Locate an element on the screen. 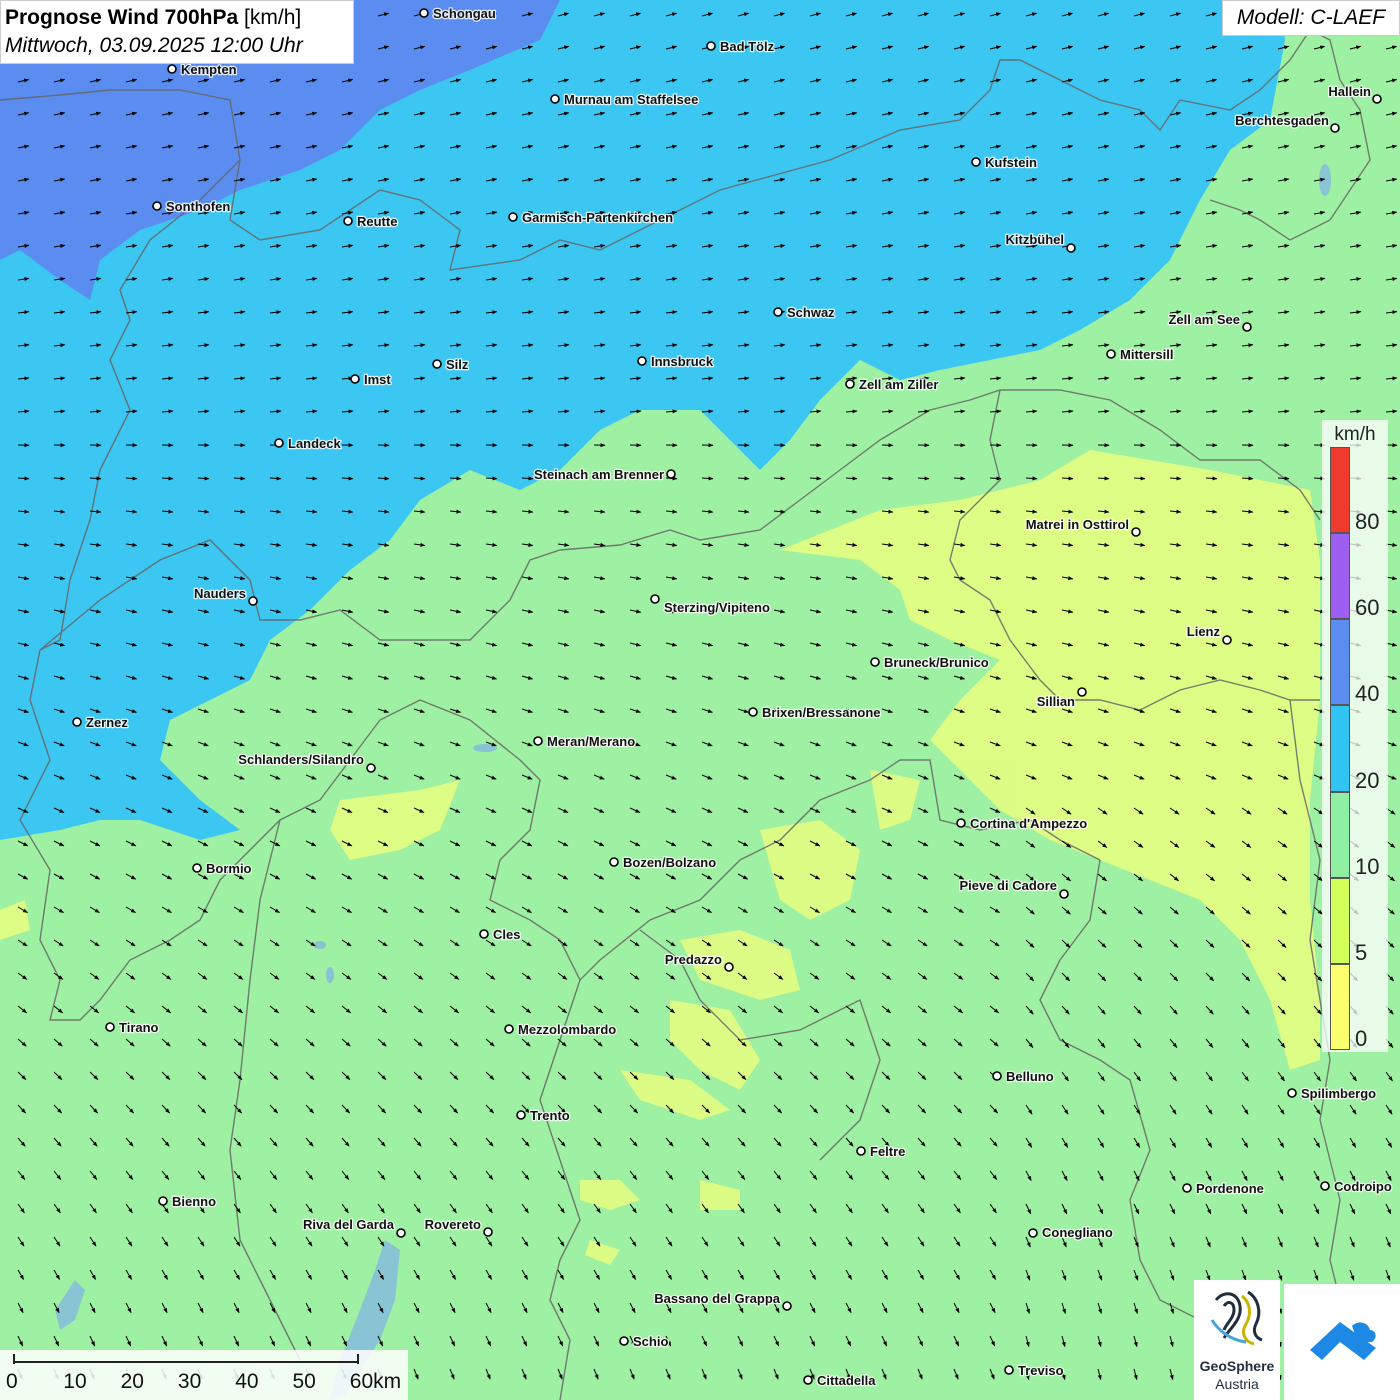  city-label: Cles is located at coordinates (506, 934).